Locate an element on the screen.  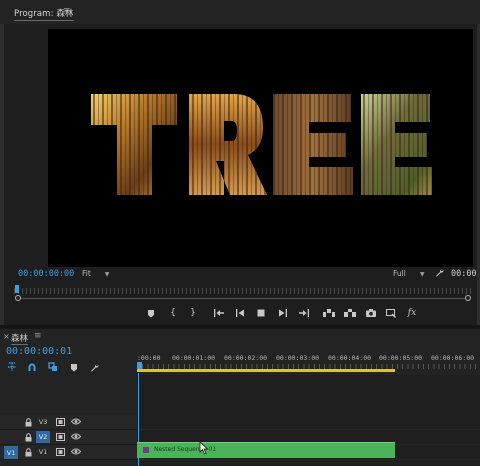
extract-icon is located at coordinates (350, 313).